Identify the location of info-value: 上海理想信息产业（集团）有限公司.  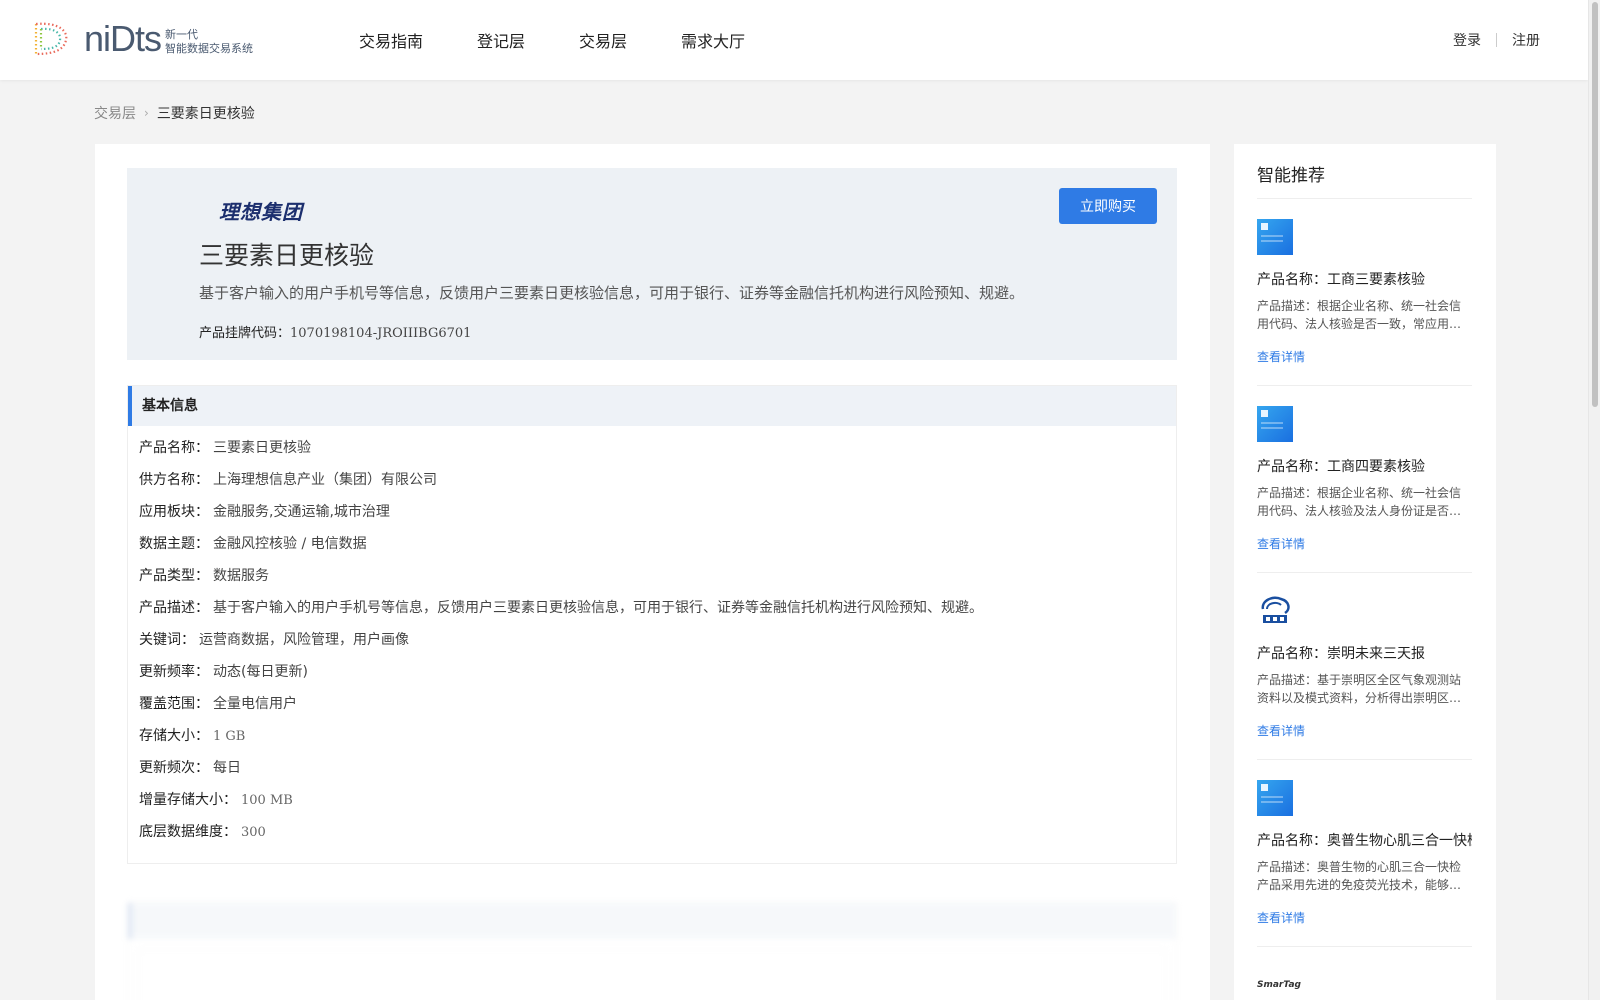
(325, 480).